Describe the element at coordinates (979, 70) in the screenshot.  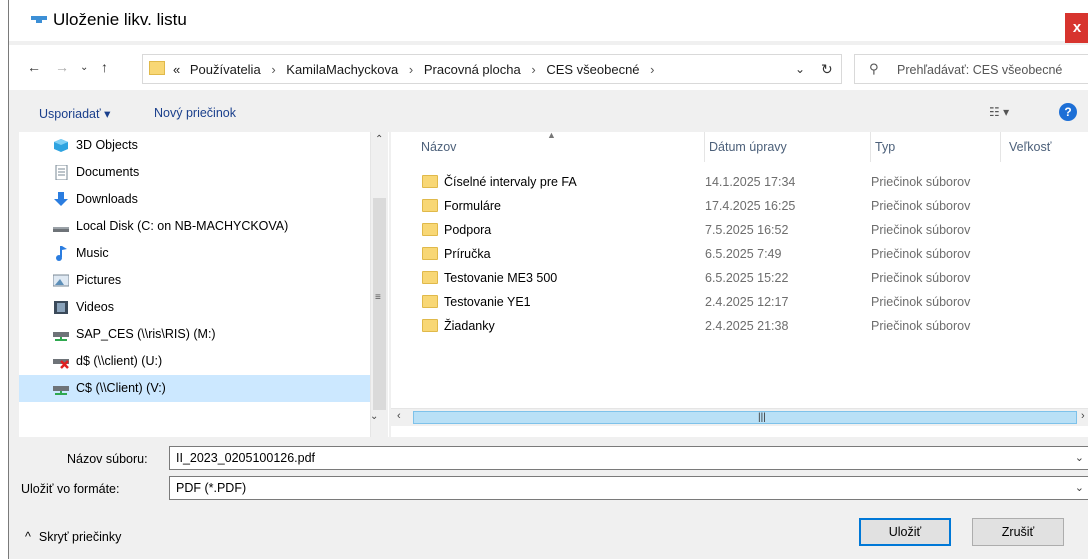
I see `search-input: Prehľadávať: CES všeobecné` at that location.